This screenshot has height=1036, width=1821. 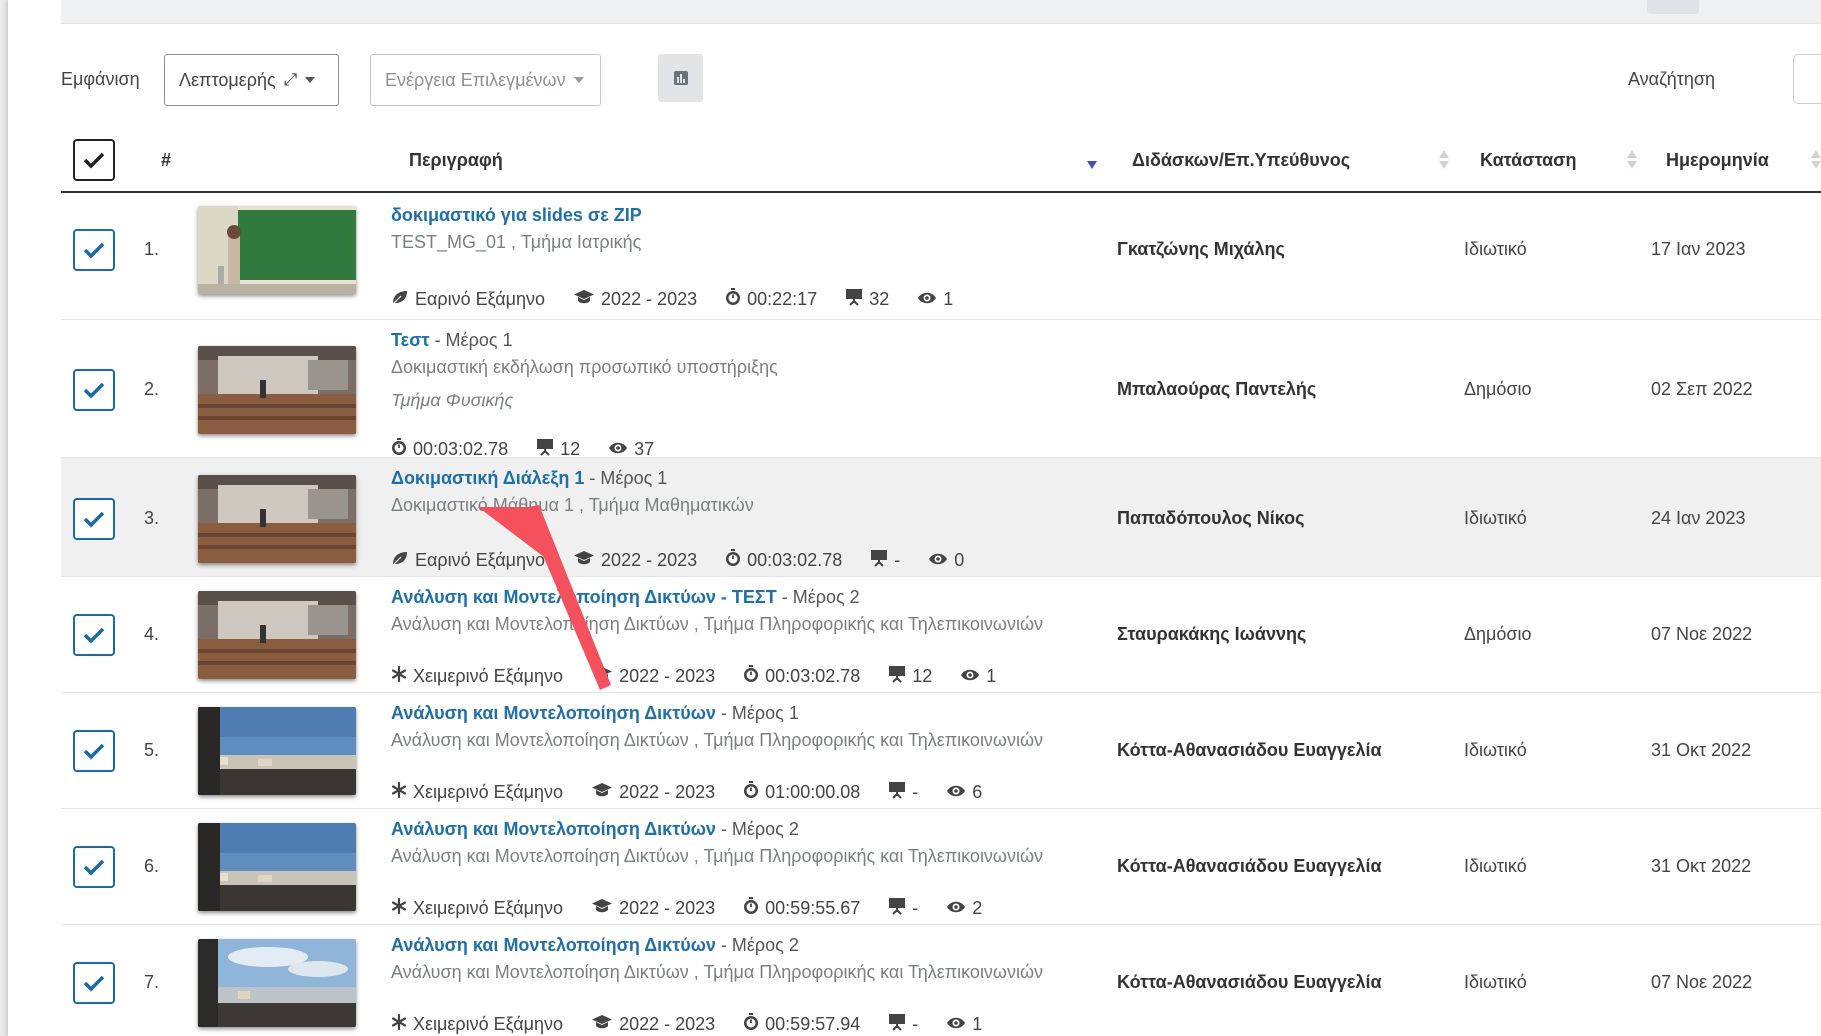 What do you see at coordinates (94, 160) in the screenshot?
I see `select-all-checkbox` at bounding box center [94, 160].